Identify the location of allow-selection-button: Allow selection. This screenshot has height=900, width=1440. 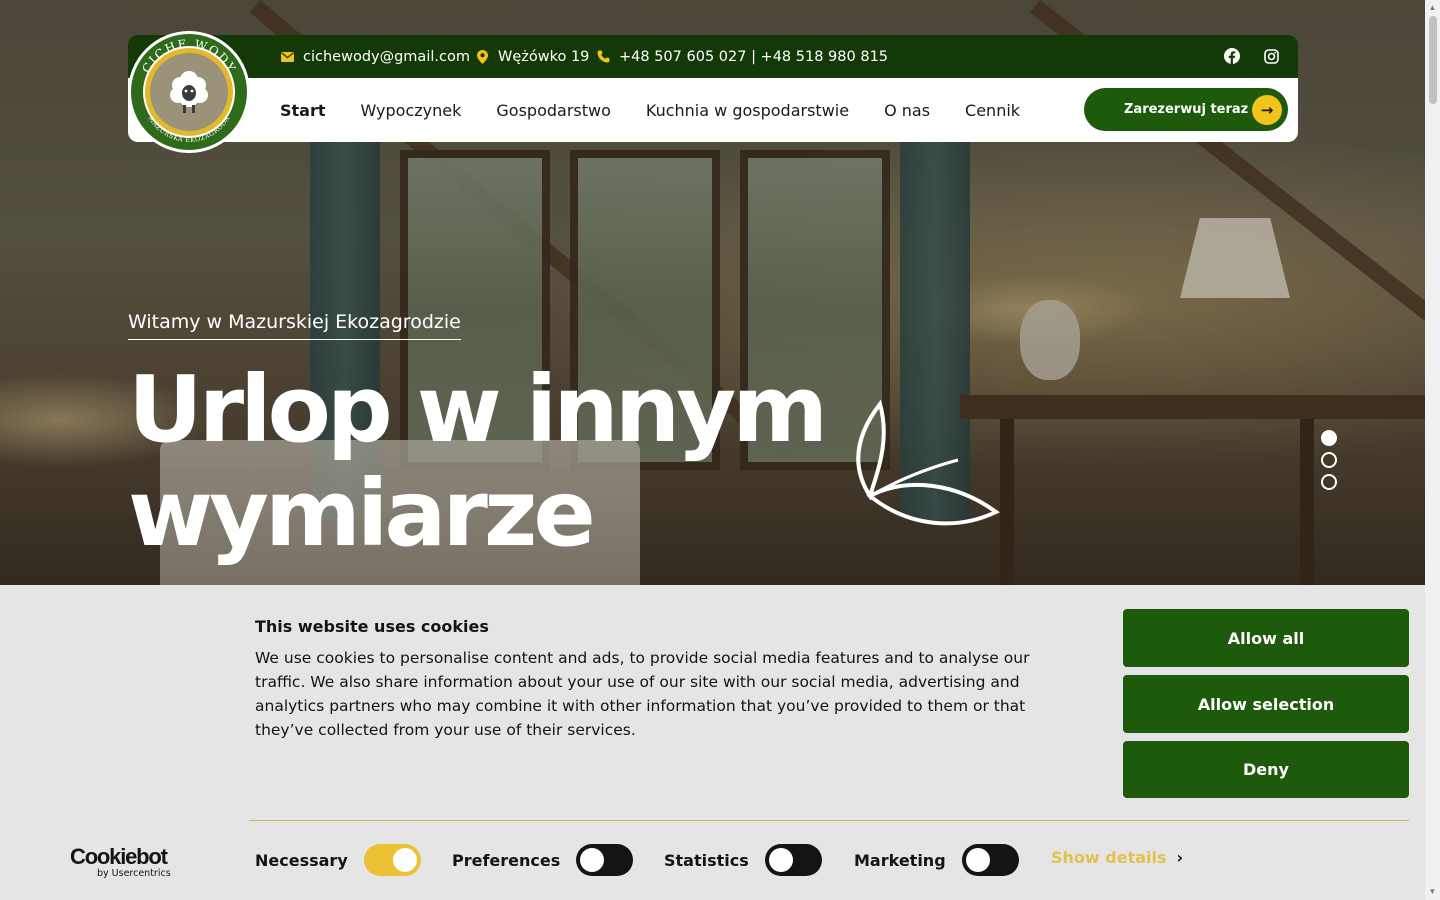
(1266, 704).